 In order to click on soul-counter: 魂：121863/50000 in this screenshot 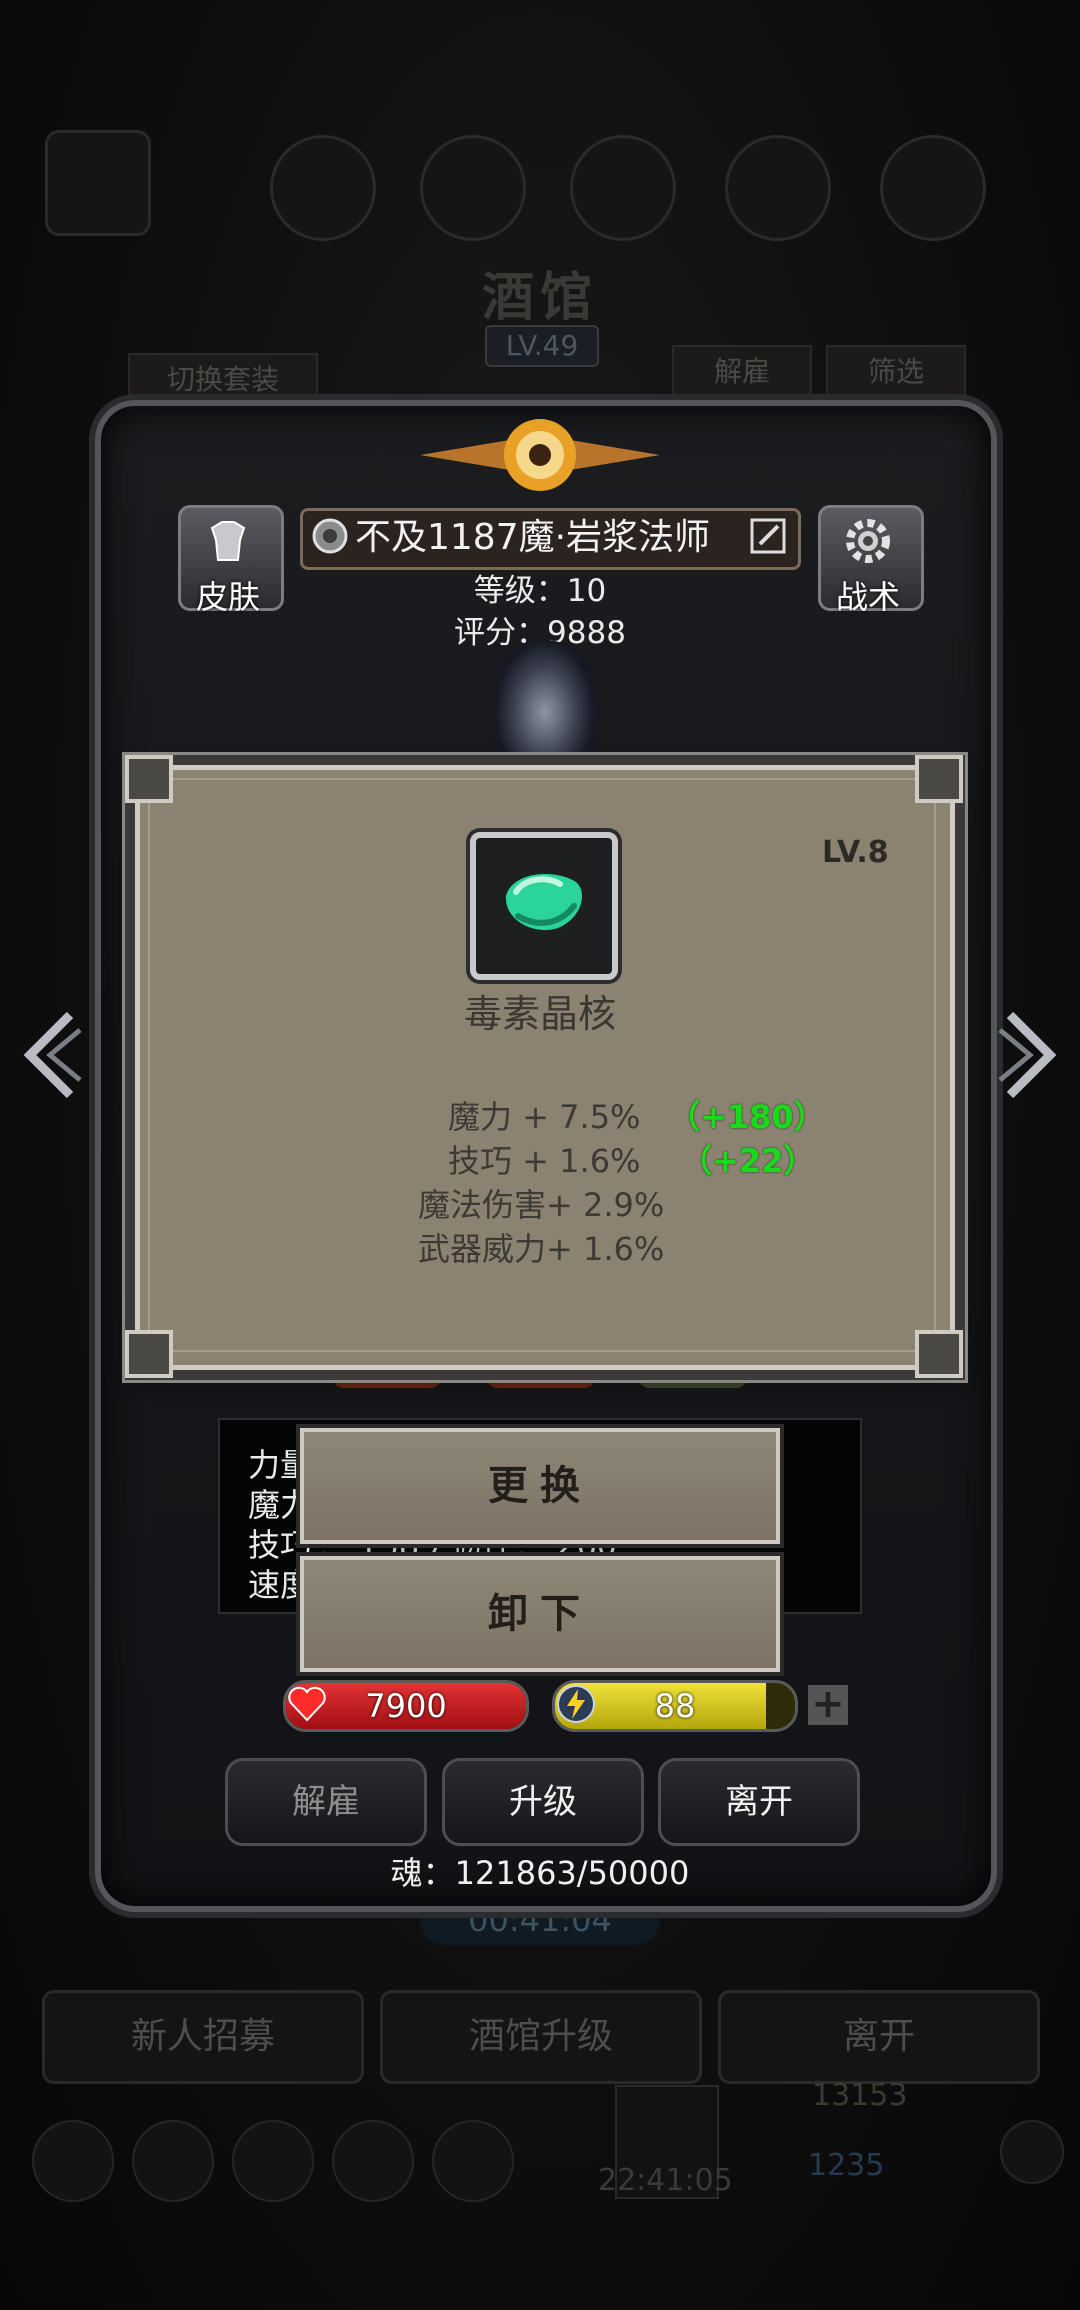, I will do `click(540, 1873)`.